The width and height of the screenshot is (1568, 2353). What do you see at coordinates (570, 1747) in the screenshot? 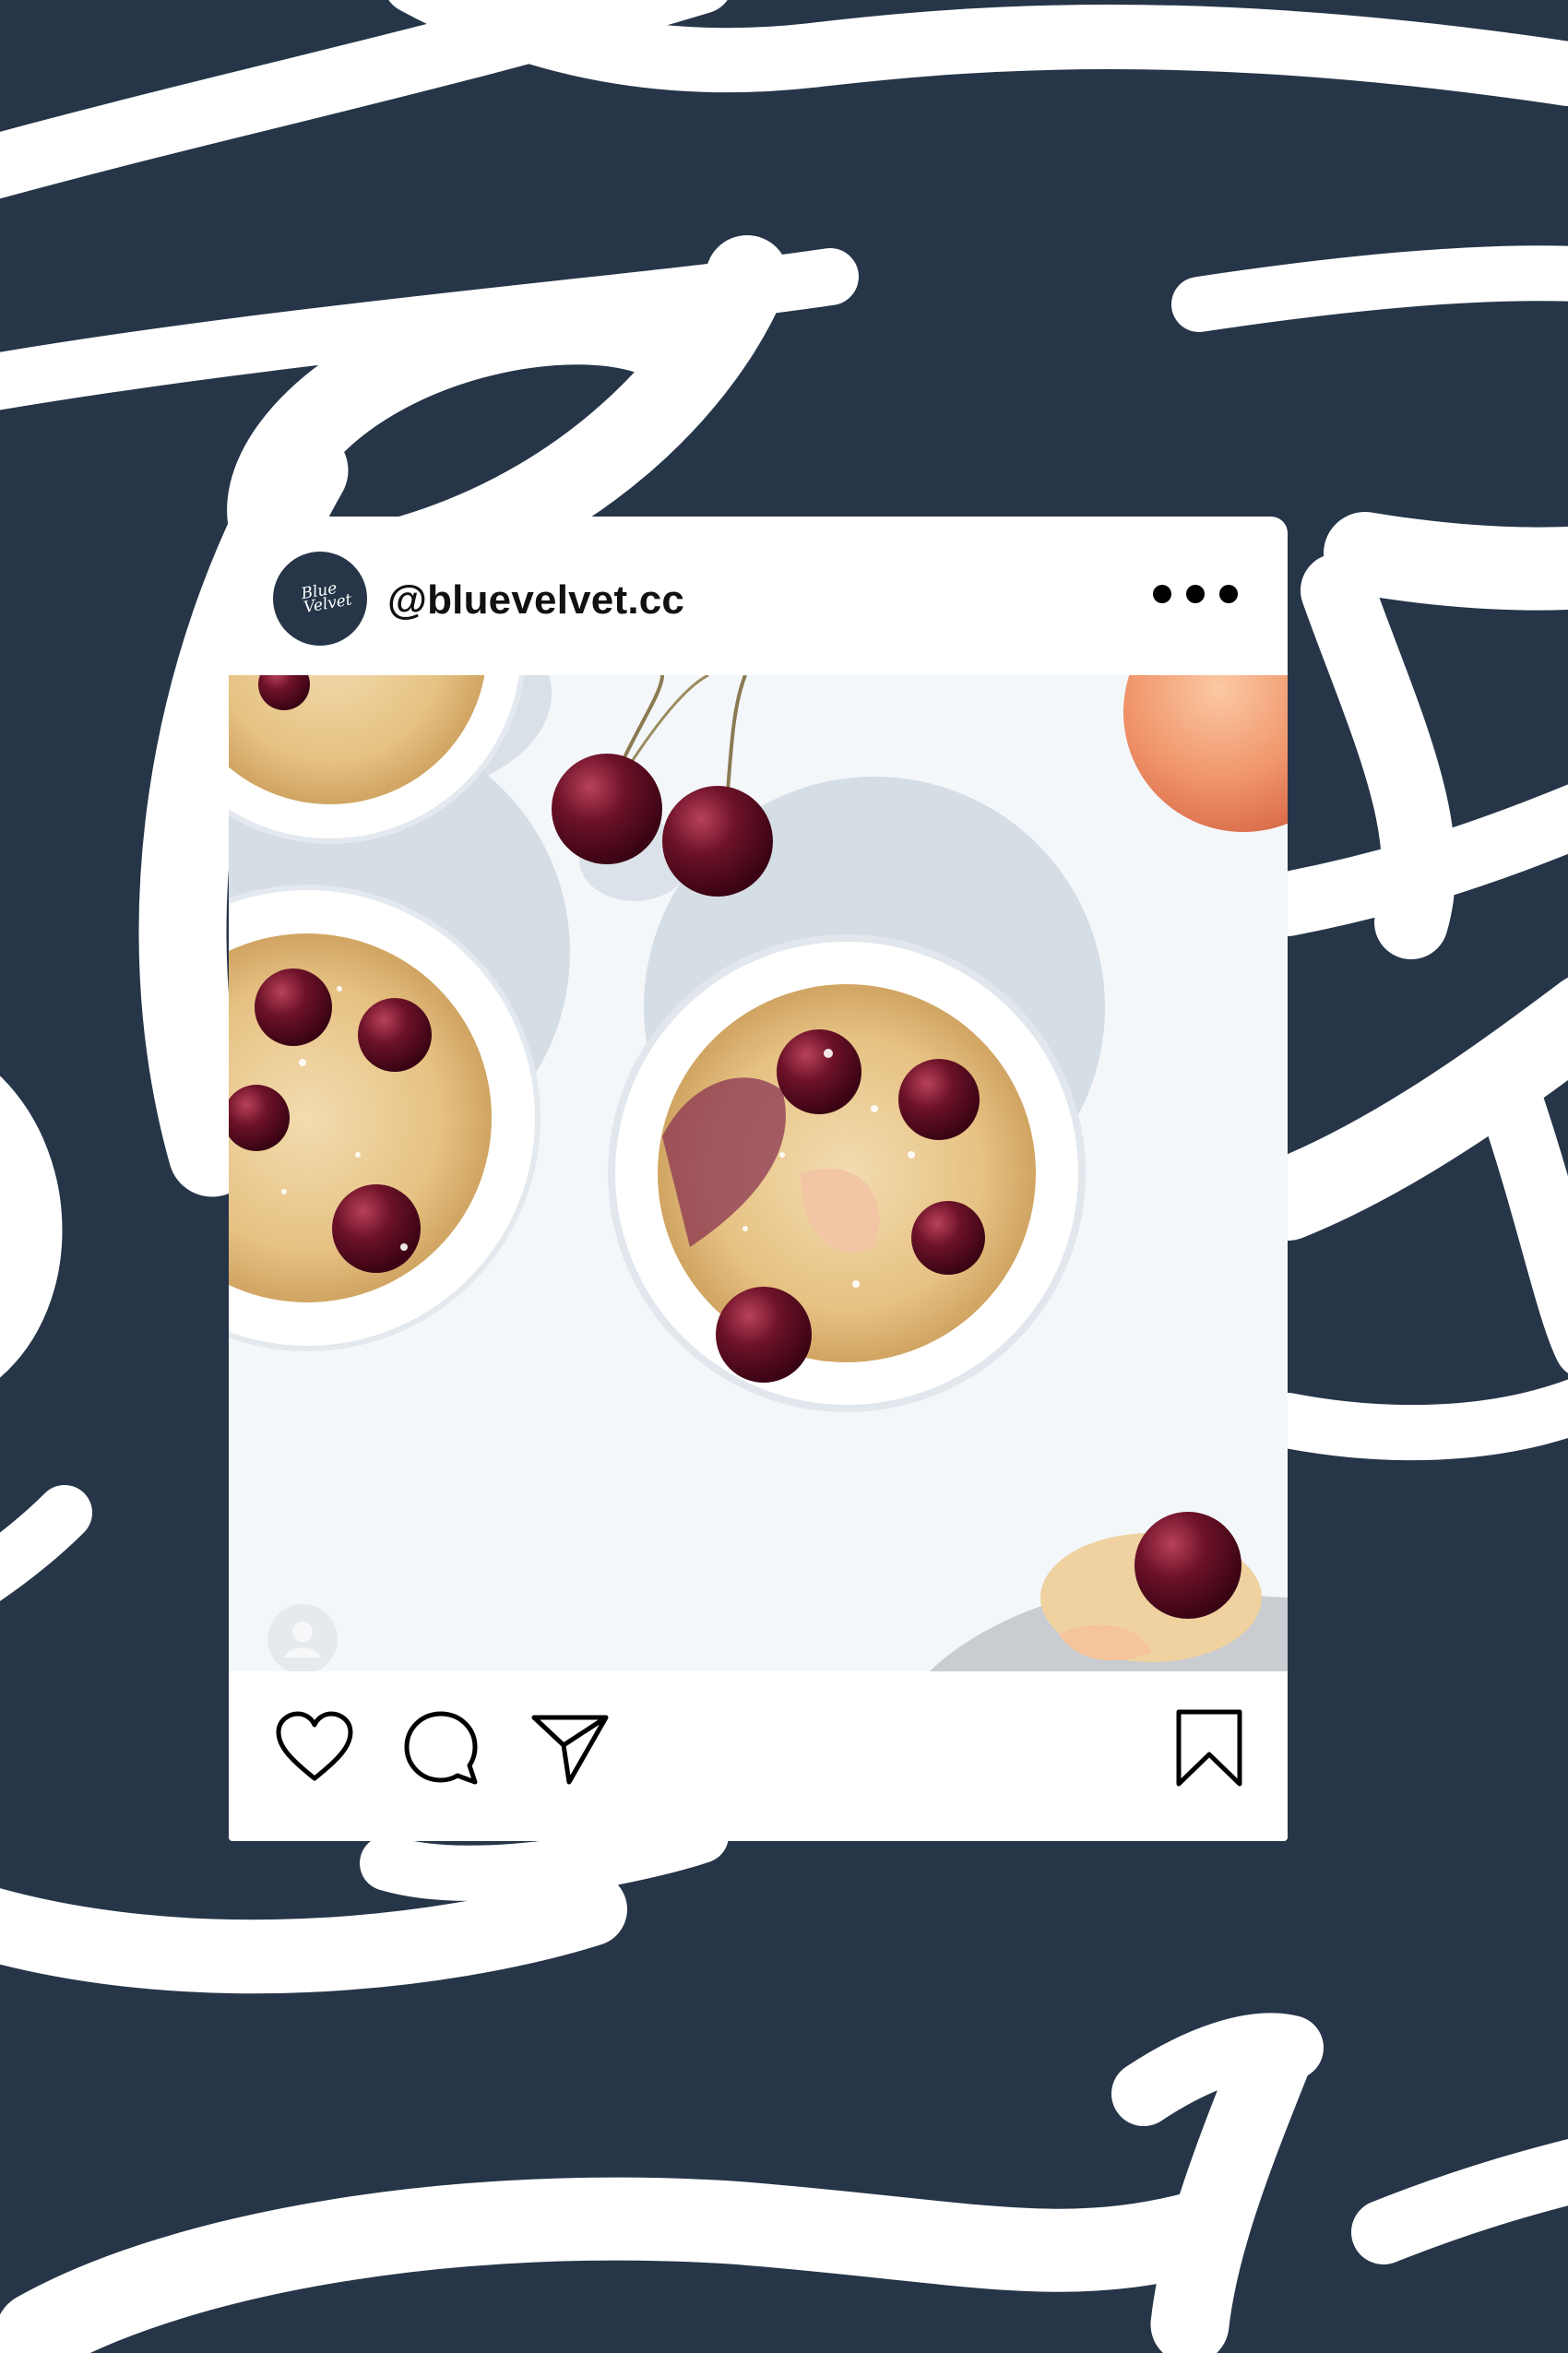
I see `send-paper-plane-icon` at bounding box center [570, 1747].